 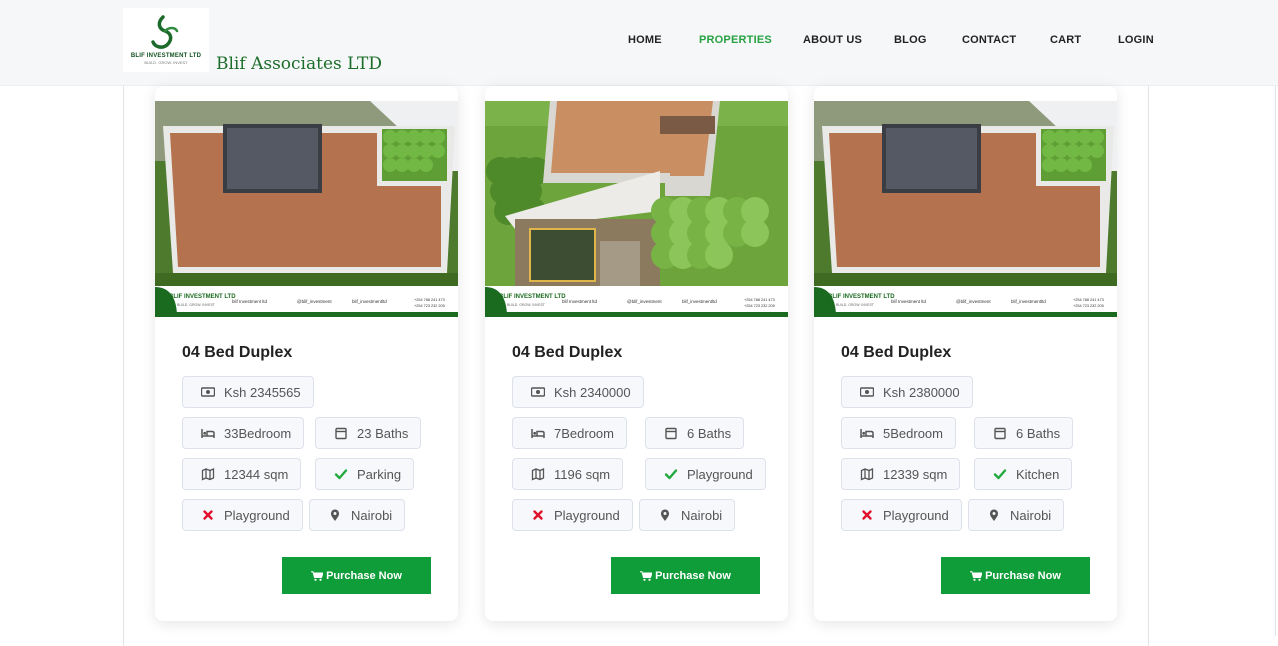 What do you see at coordinates (1065, 40) in the screenshot?
I see `nav-cart: CART` at bounding box center [1065, 40].